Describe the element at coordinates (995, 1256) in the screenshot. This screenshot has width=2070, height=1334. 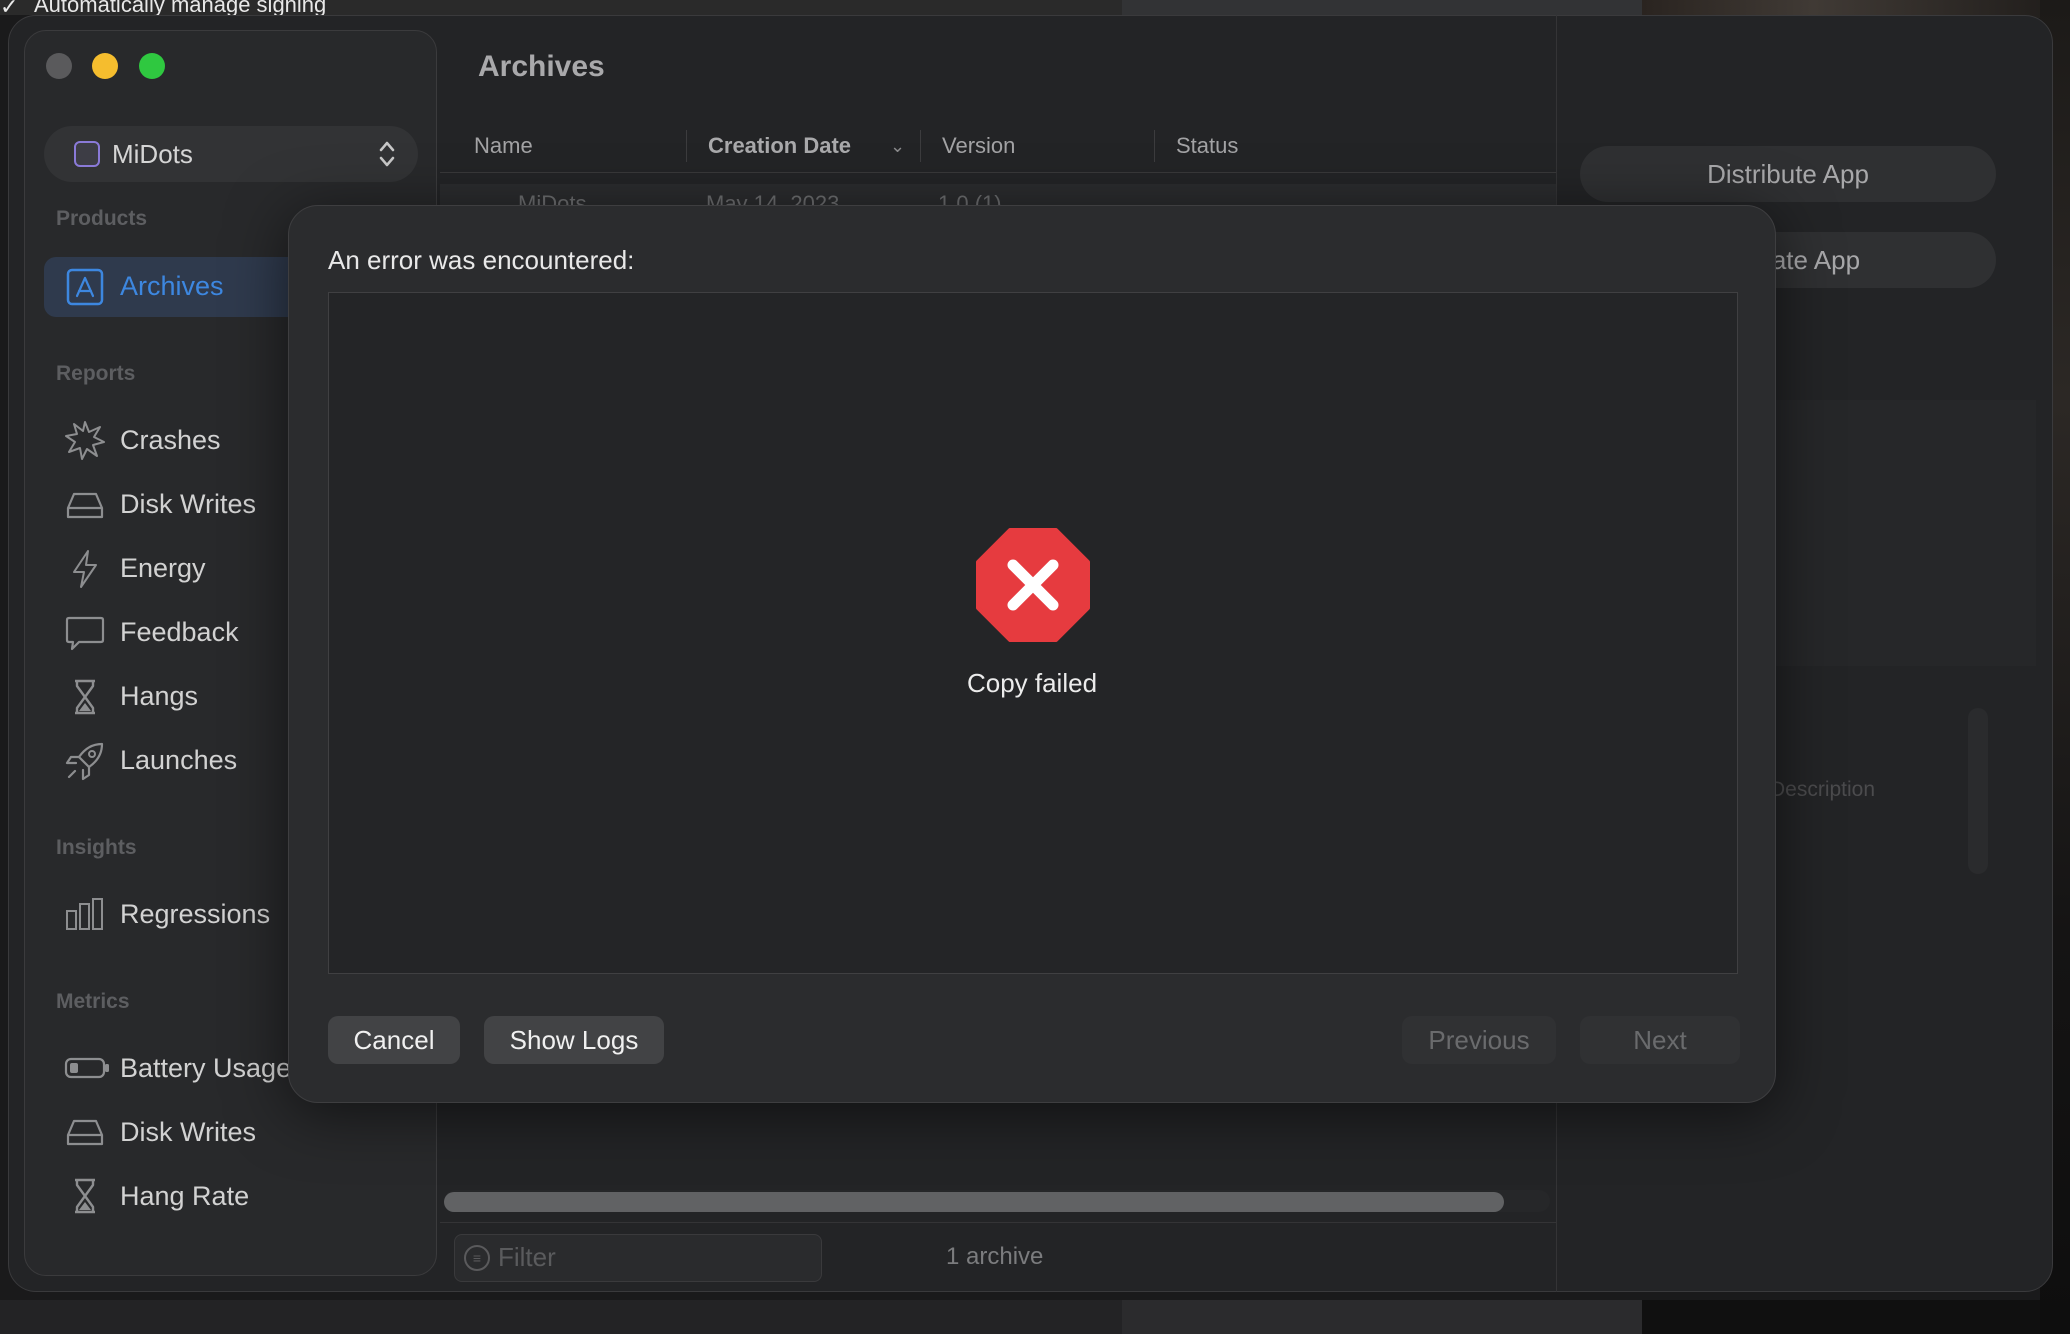
I see `archive-count: 1 archive` at that location.